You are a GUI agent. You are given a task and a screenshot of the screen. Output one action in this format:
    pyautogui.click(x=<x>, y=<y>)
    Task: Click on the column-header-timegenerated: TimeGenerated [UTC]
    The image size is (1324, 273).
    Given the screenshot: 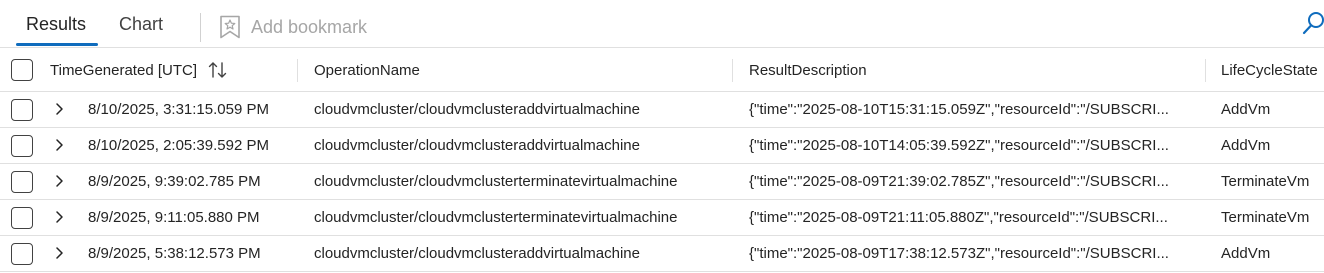 What is the action you would take?
    pyautogui.click(x=170, y=70)
    